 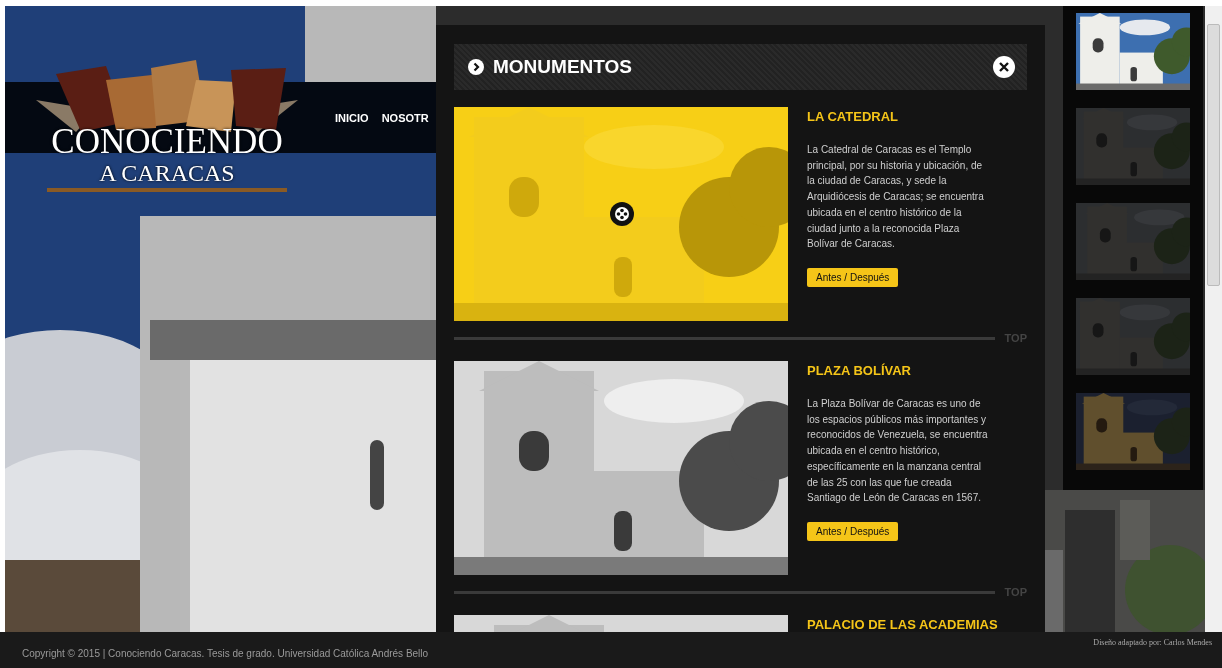 What do you see at coordinates (1004, 67) in the screenshot?
I see `close-icon` at bounding box center [1004, 67].